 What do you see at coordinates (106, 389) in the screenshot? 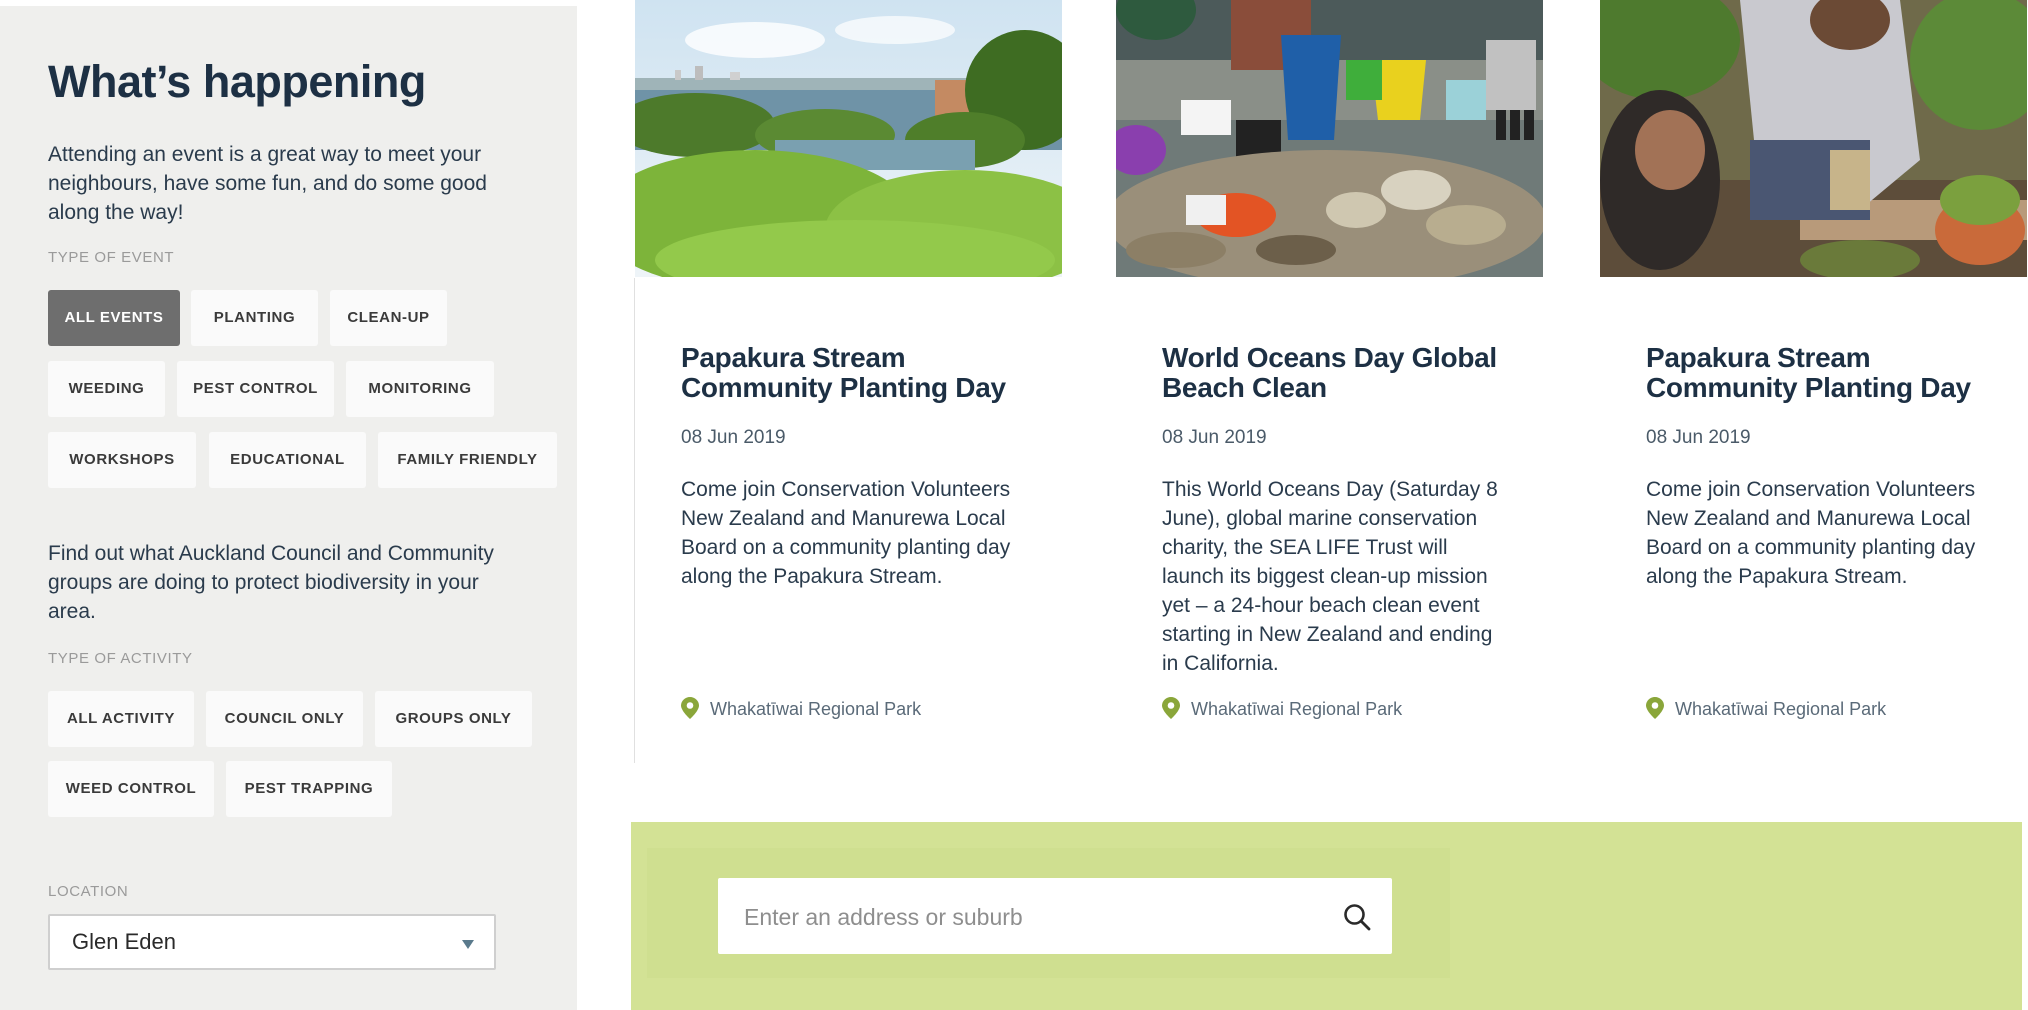
I see `chip-weeding: WEEDING` at bounding box center [106, 389].